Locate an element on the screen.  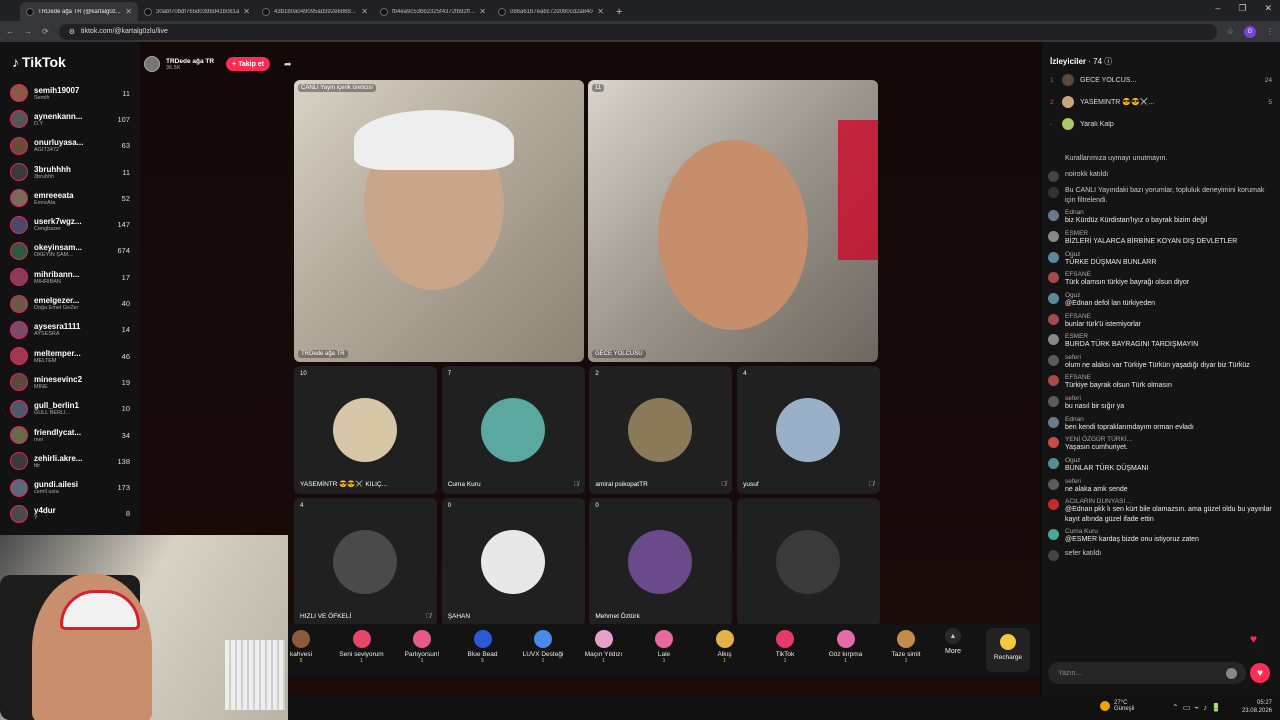
following-item: 3bruhhhh 3bruhhh 11 is located at coordinates (70, 172).